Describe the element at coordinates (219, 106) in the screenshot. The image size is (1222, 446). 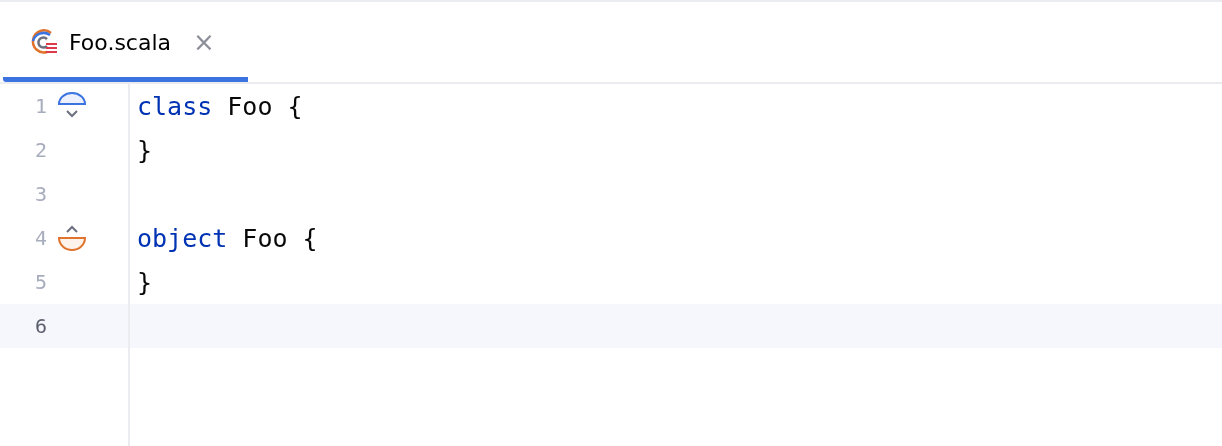
I see `code-line: class Foo {` at that location.